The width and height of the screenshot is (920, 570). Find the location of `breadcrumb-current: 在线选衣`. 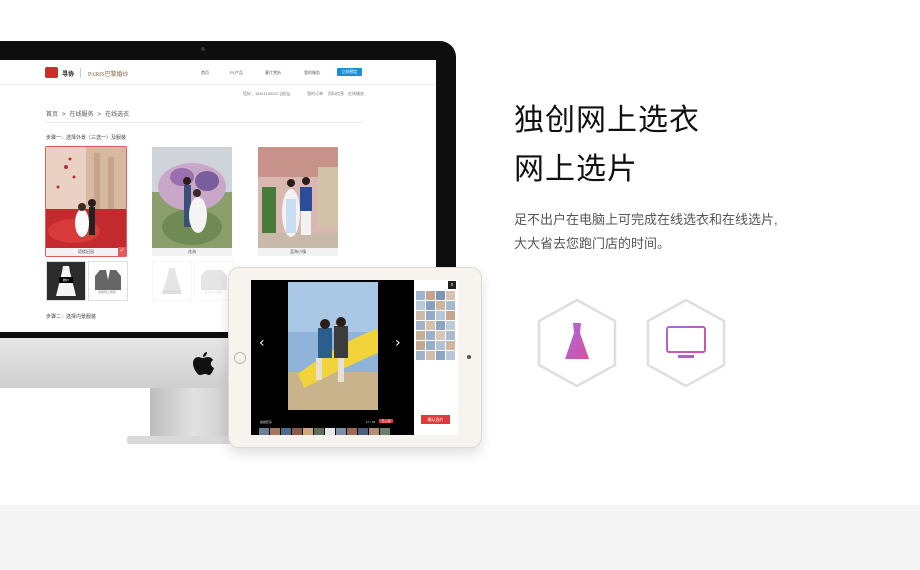

breadcrumb-current: 在线选衣 is located at coordinates (117, 115).